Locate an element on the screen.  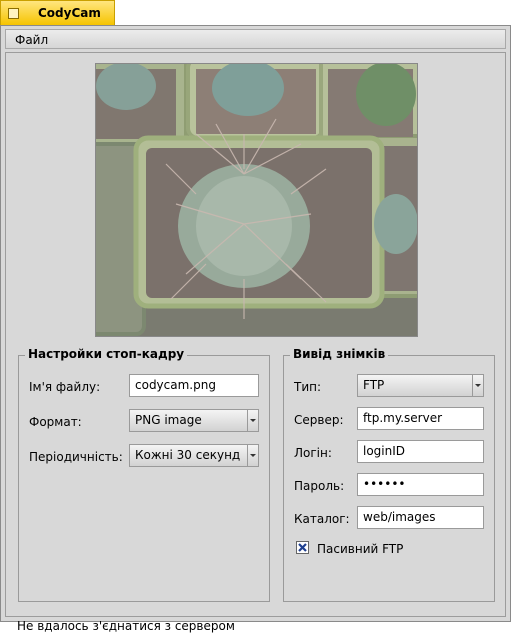
window-title: CodyCam is located at coordinates (69, 13).